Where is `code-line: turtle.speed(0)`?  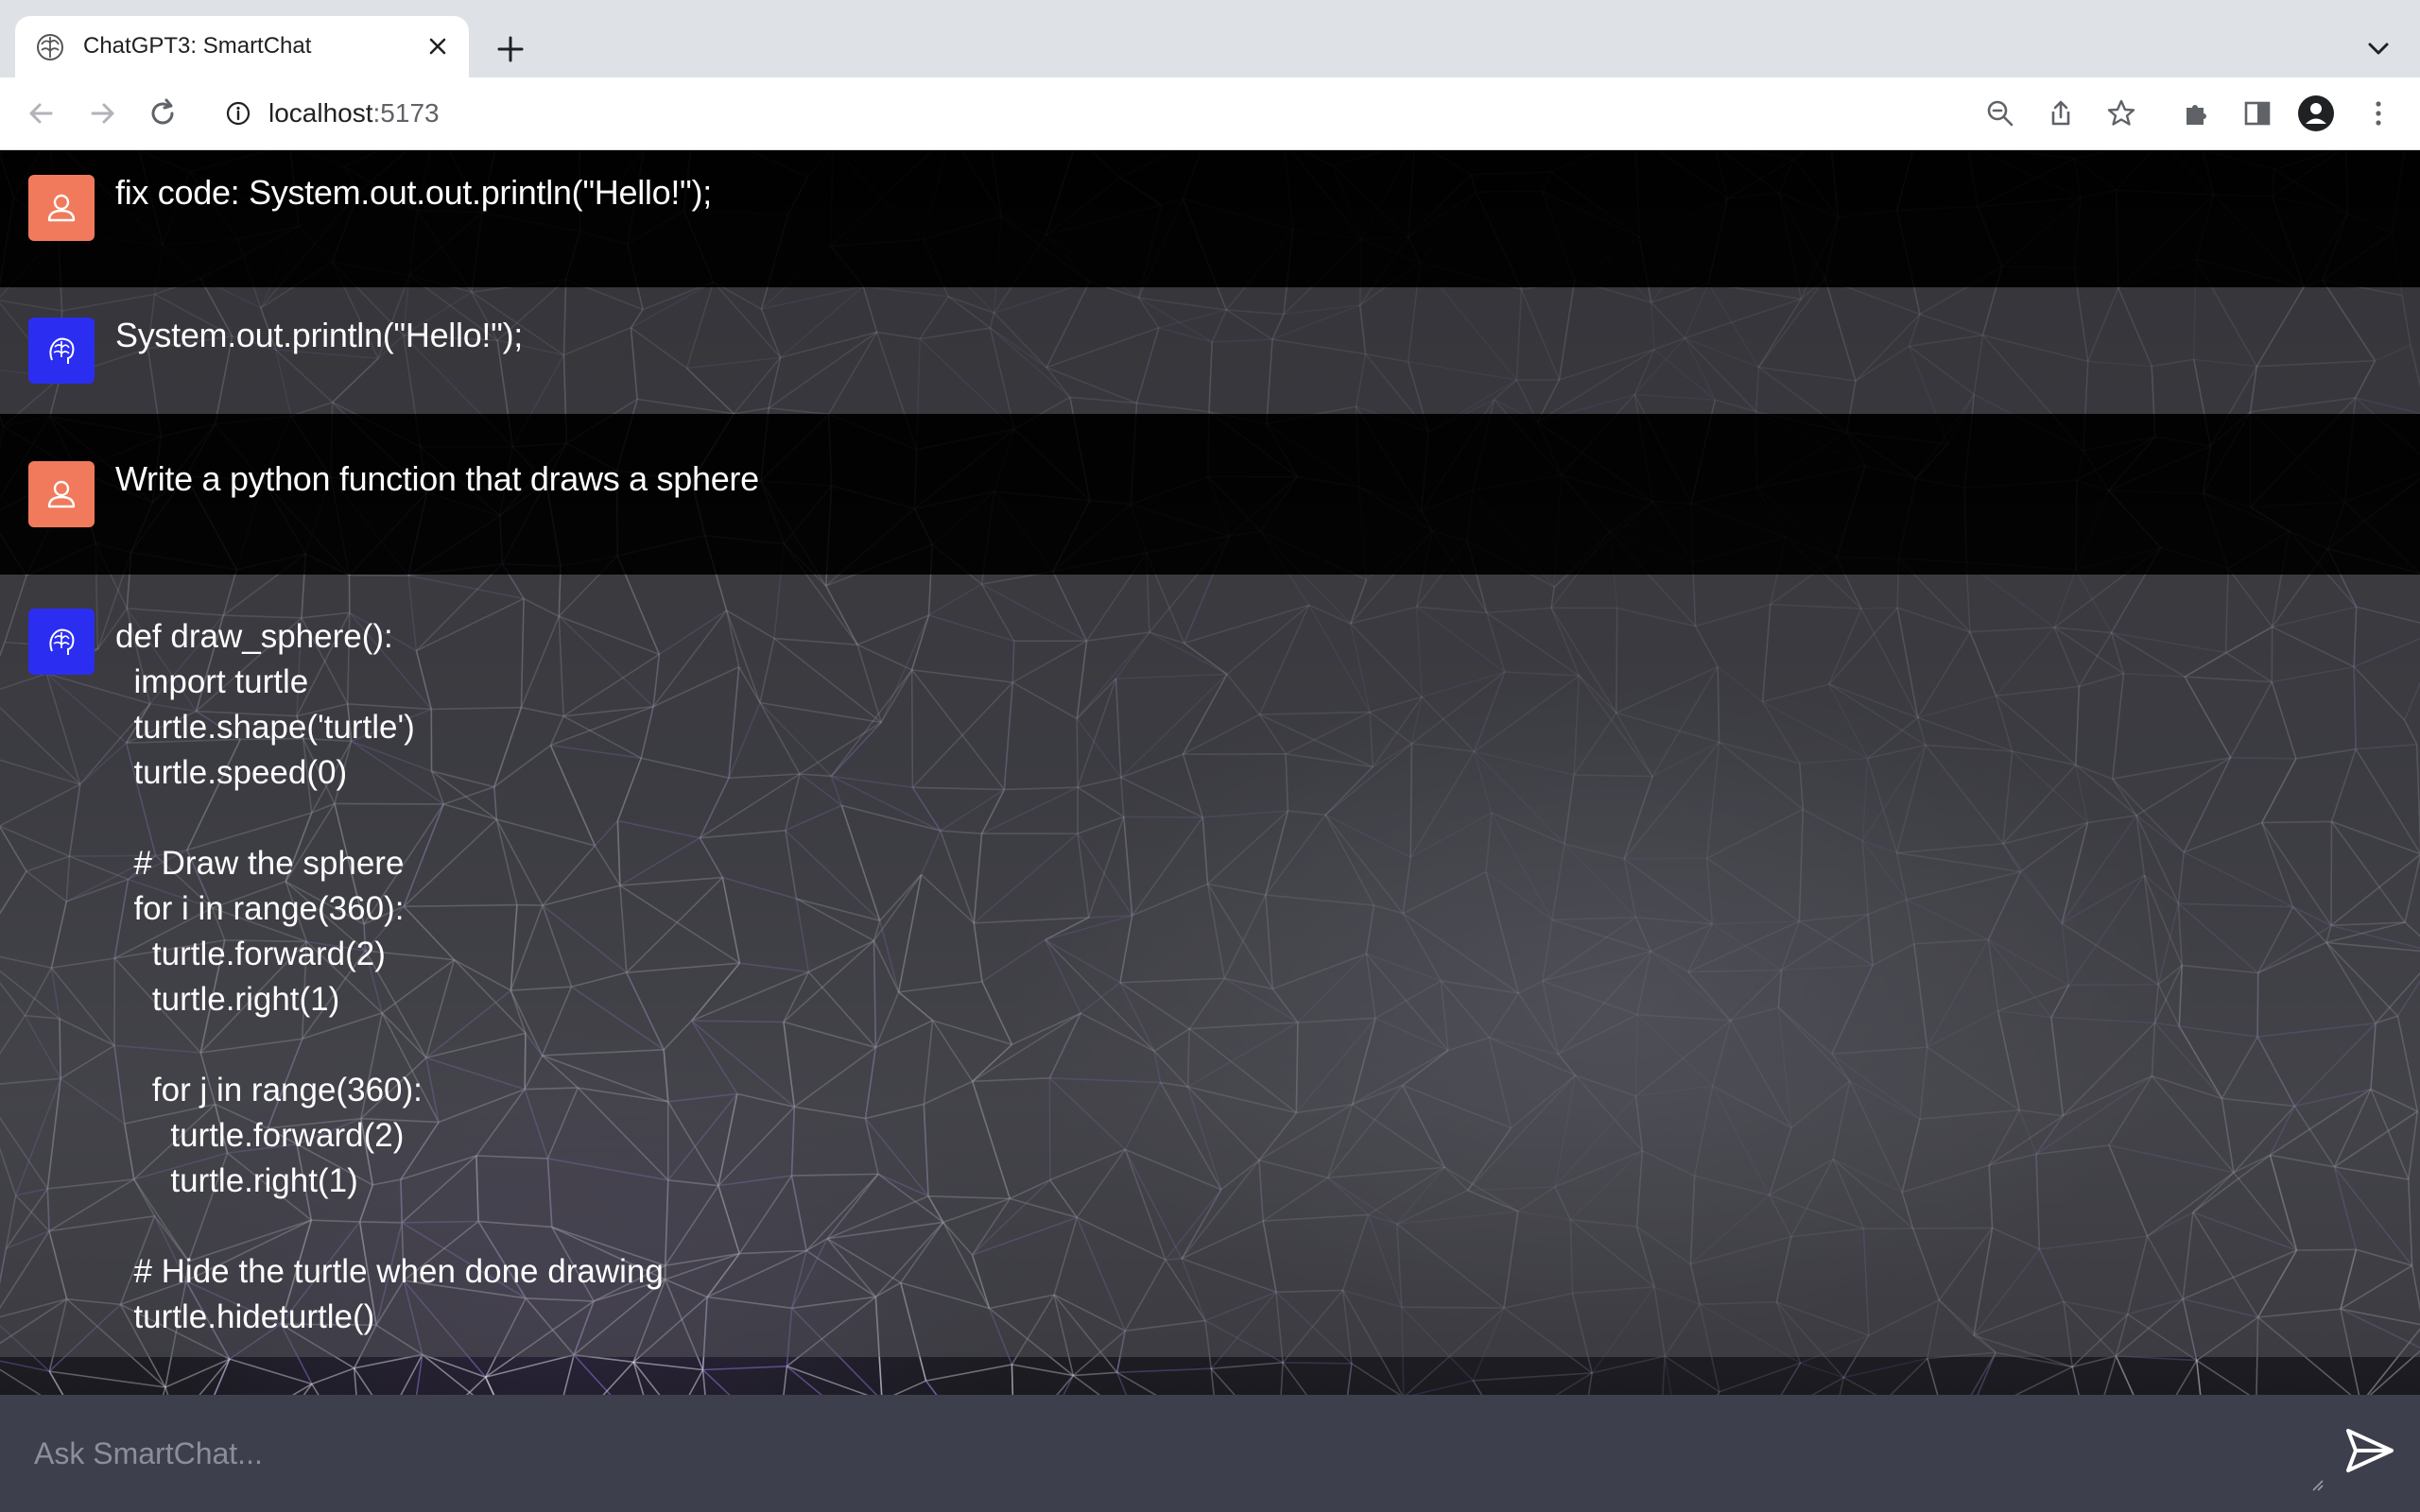 code-line: turtle.speed(0) is located at coordinates (231, 772).